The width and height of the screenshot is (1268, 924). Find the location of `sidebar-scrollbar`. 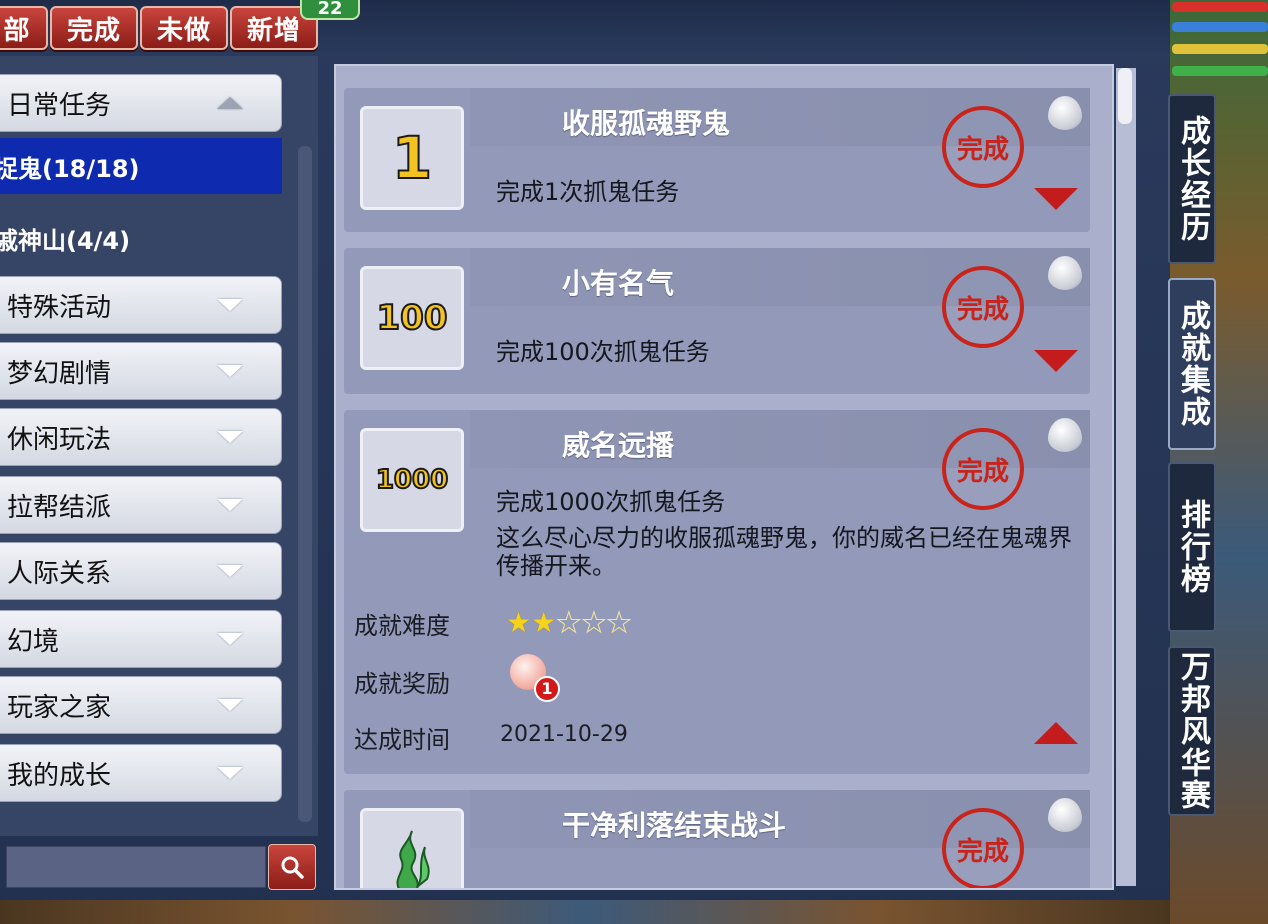

sidebar-scrollbar is located at coordinates (305, 484).